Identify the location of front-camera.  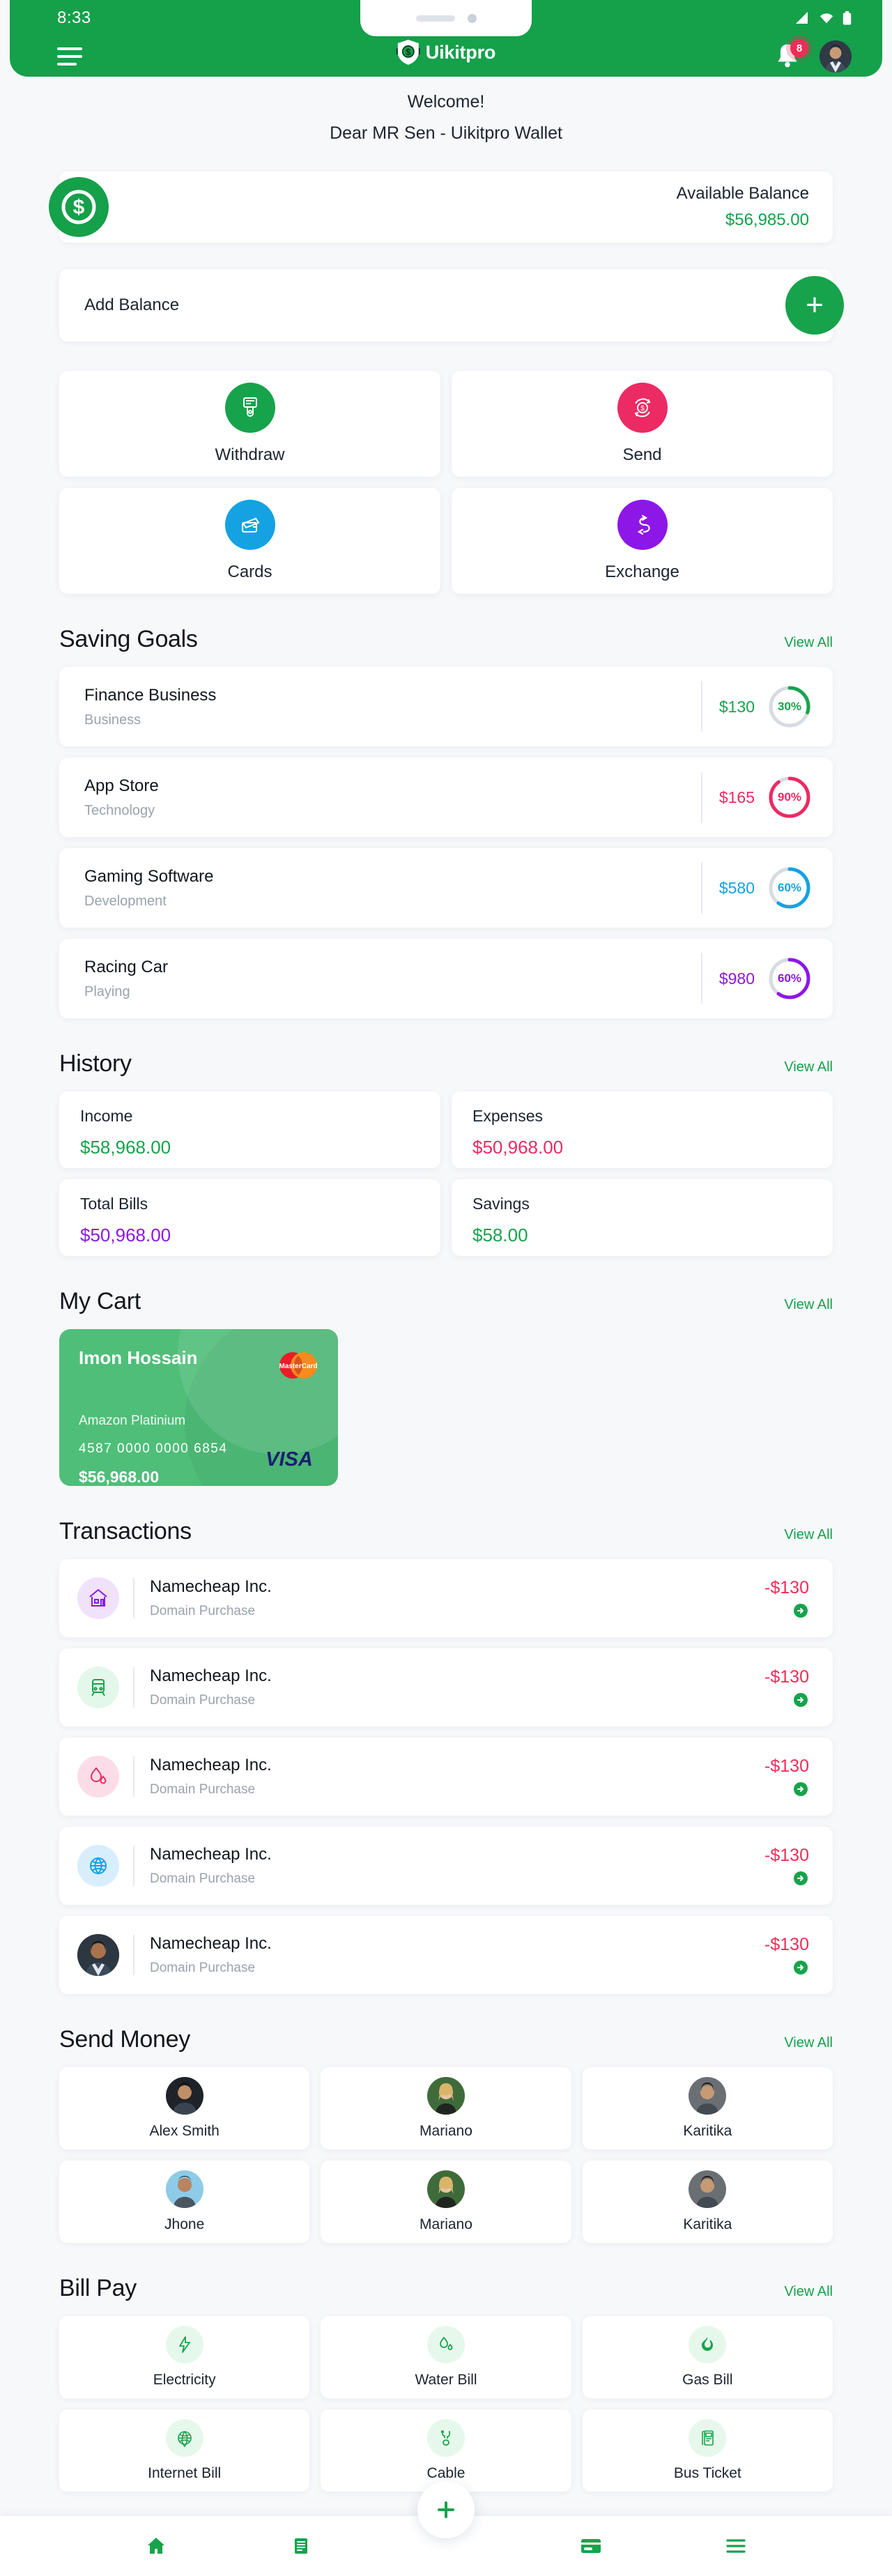
(472, 18).